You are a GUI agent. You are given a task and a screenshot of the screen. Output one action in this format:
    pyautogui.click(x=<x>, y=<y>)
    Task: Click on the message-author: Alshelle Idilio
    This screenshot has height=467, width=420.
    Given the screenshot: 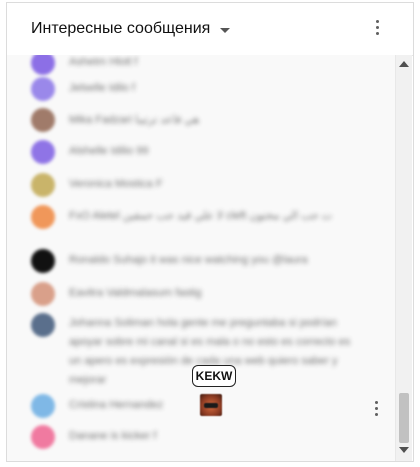 What is the action you would take?
    pyautogui.click(x=101, y=151)
    